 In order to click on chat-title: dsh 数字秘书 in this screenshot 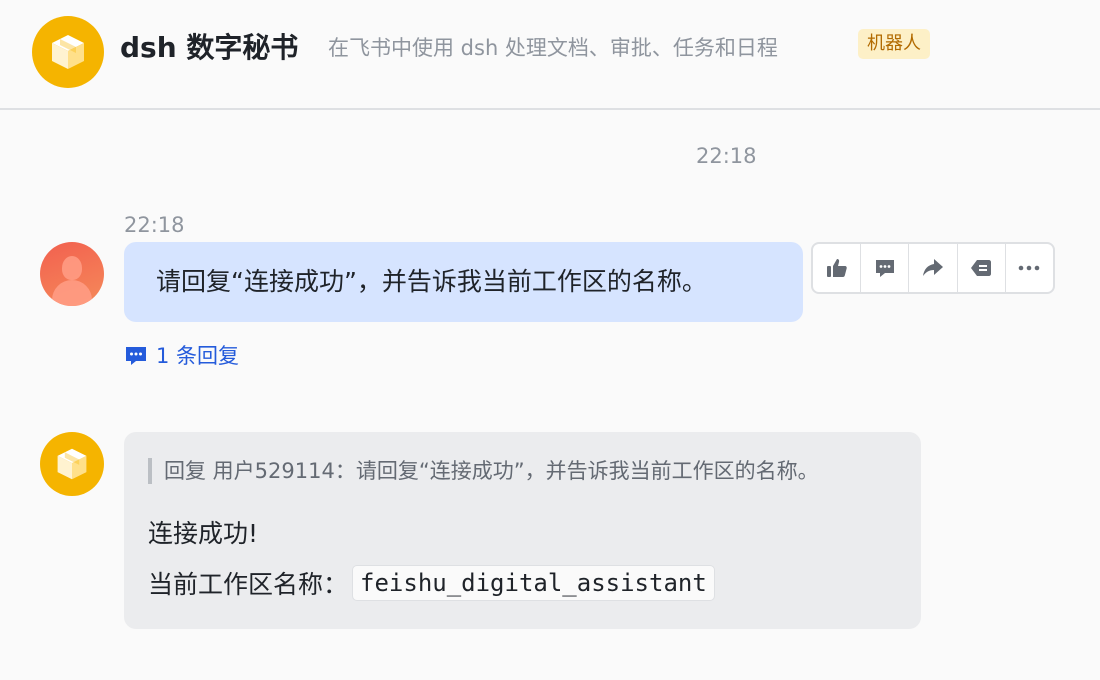, I will do `click(209, 47)`.